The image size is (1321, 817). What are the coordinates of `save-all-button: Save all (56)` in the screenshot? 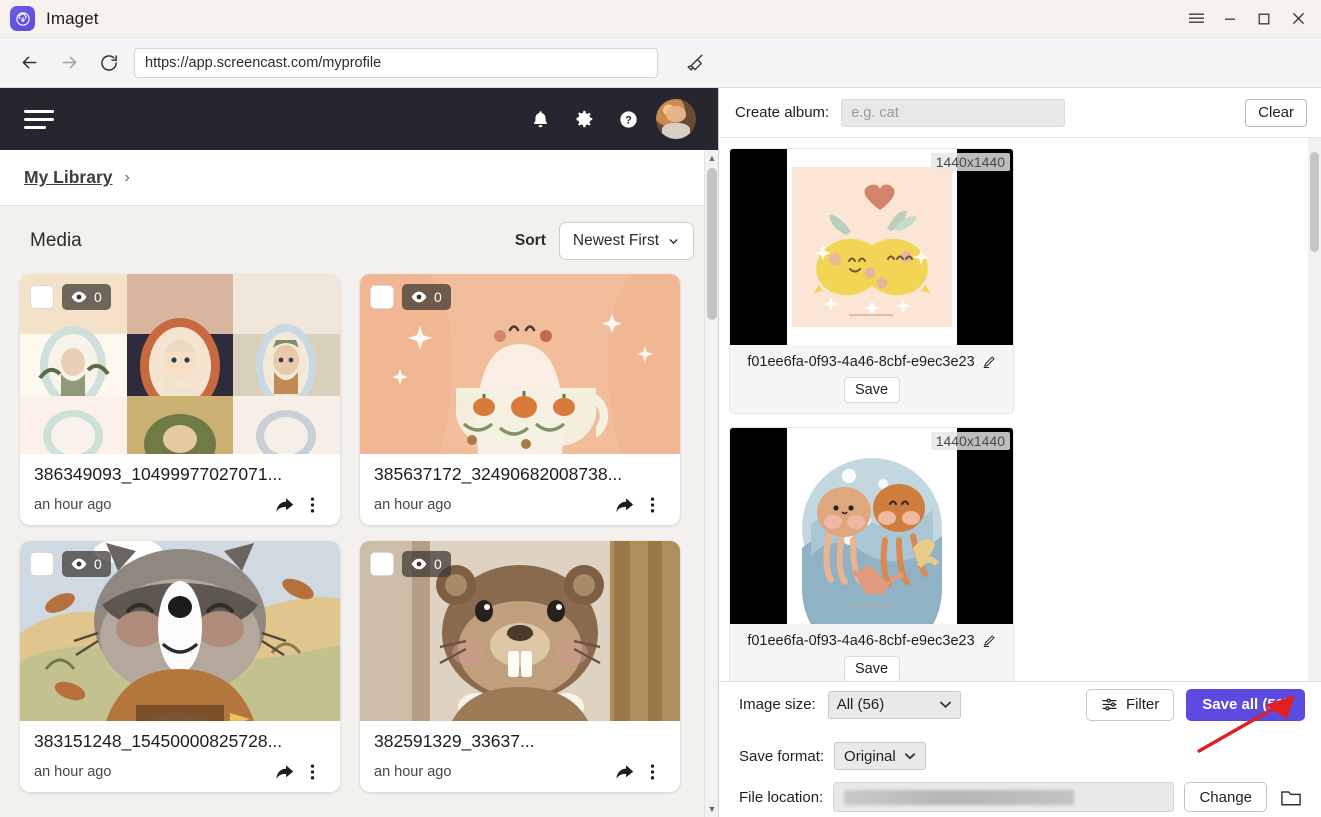 It's located at (1245, 704).